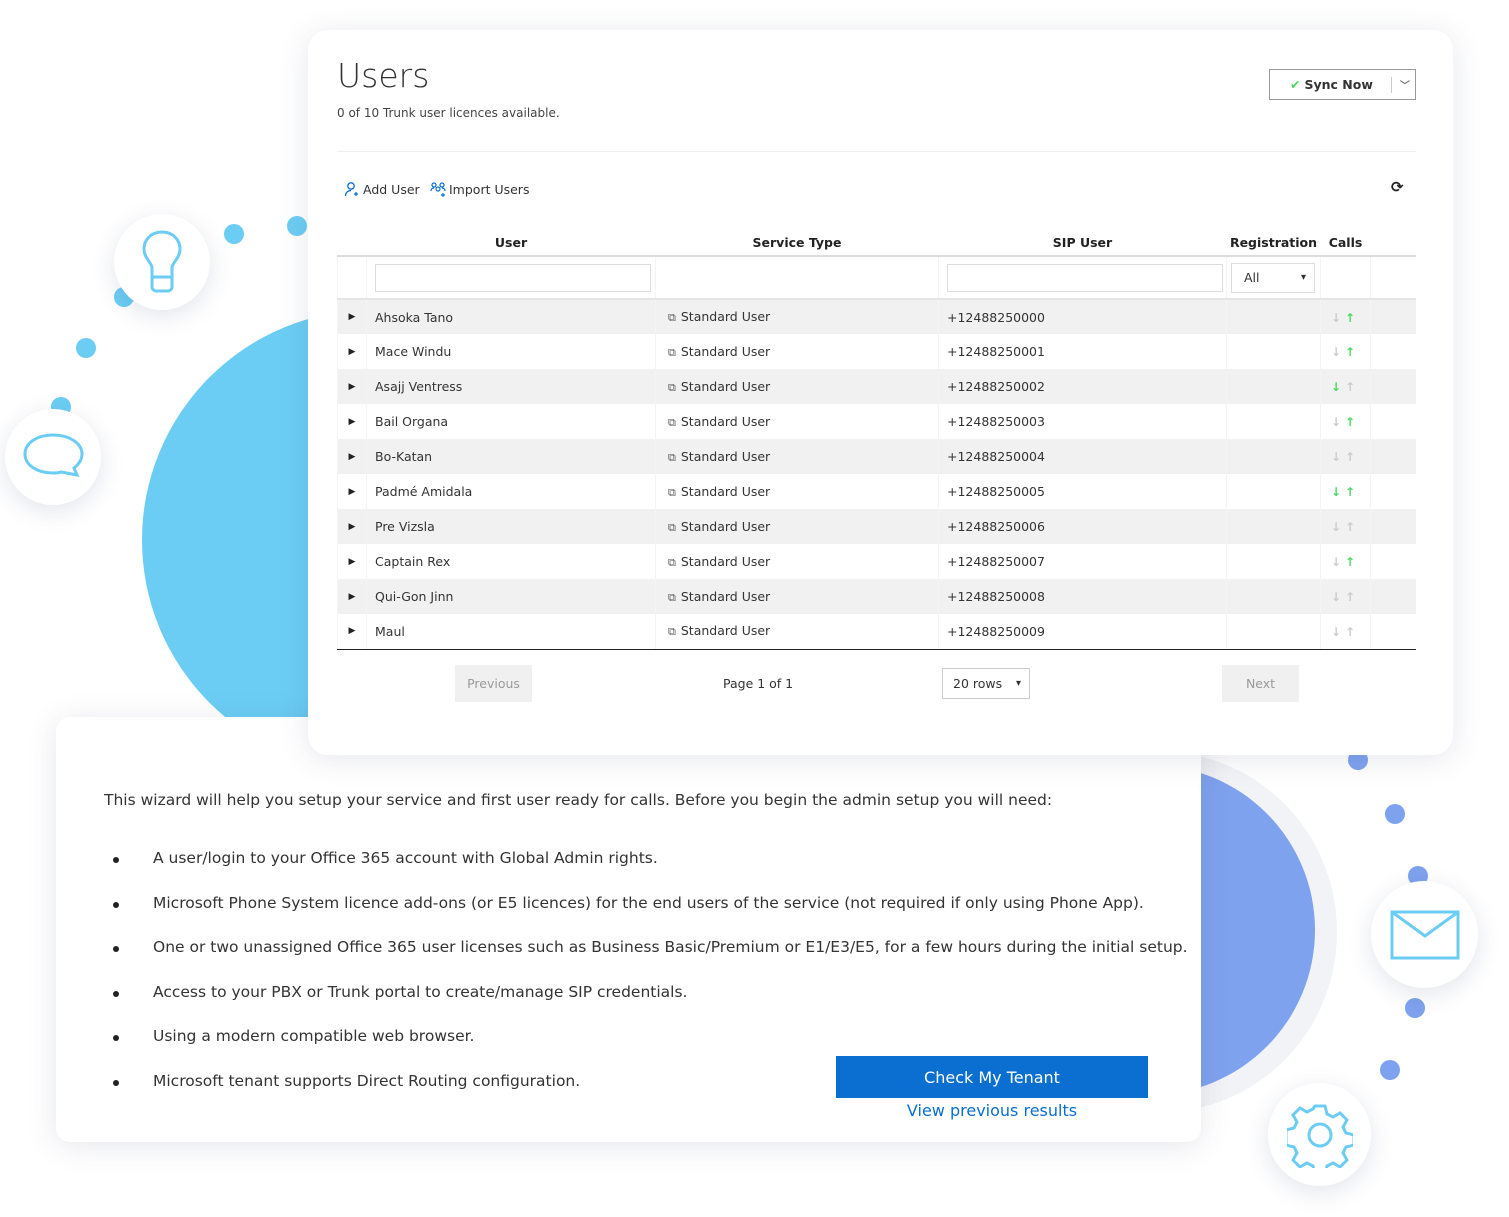 The height and width of the screenshot is (1217, 1509). Describe the element at coordinates (992, 1077) in the screenshot. I see `check-my-tenant-button: Check My Tenant` at that location.